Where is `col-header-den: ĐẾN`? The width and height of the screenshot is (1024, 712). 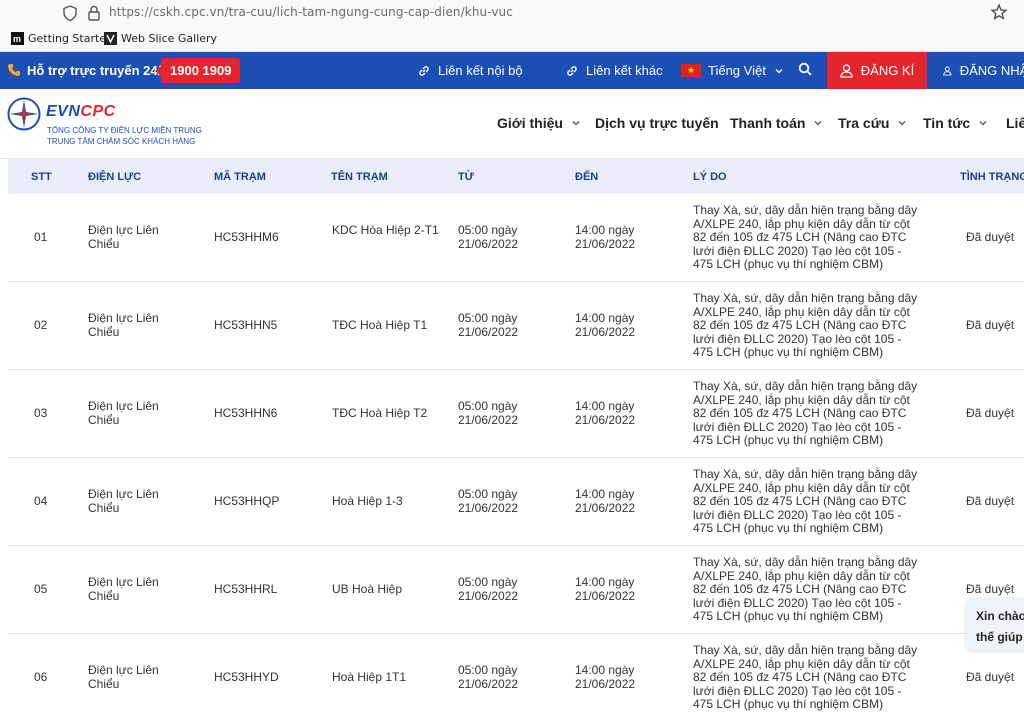 col-header-den: ĐẾN is located at coordinates (587, 177).